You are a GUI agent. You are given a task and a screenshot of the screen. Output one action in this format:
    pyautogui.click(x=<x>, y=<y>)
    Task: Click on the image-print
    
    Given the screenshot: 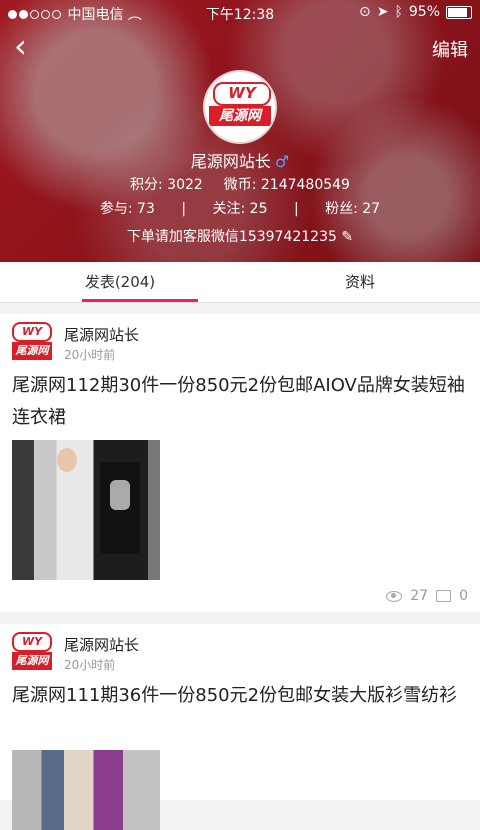 What is the action you would take?
    pyautogui.click(x=120, y=495)
    